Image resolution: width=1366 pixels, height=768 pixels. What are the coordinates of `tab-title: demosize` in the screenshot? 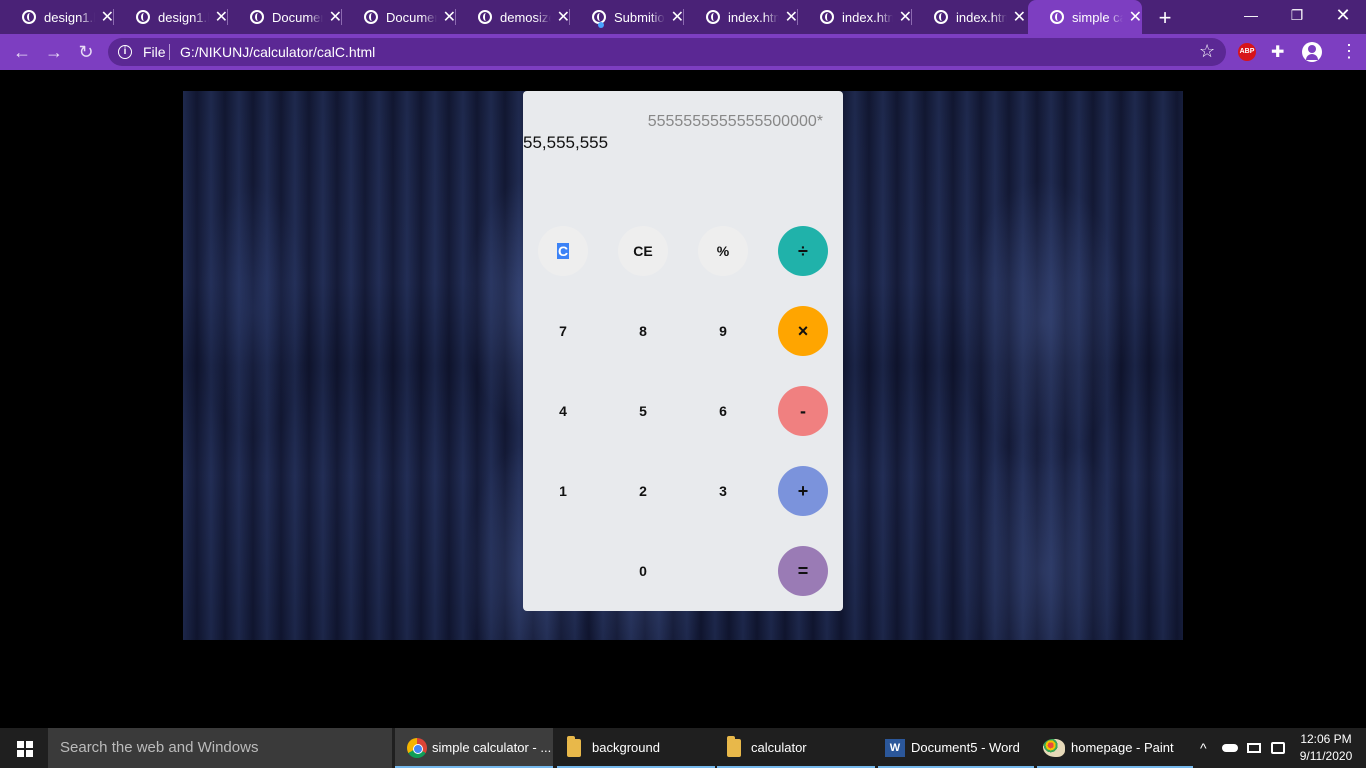 It's located at (525, 17).